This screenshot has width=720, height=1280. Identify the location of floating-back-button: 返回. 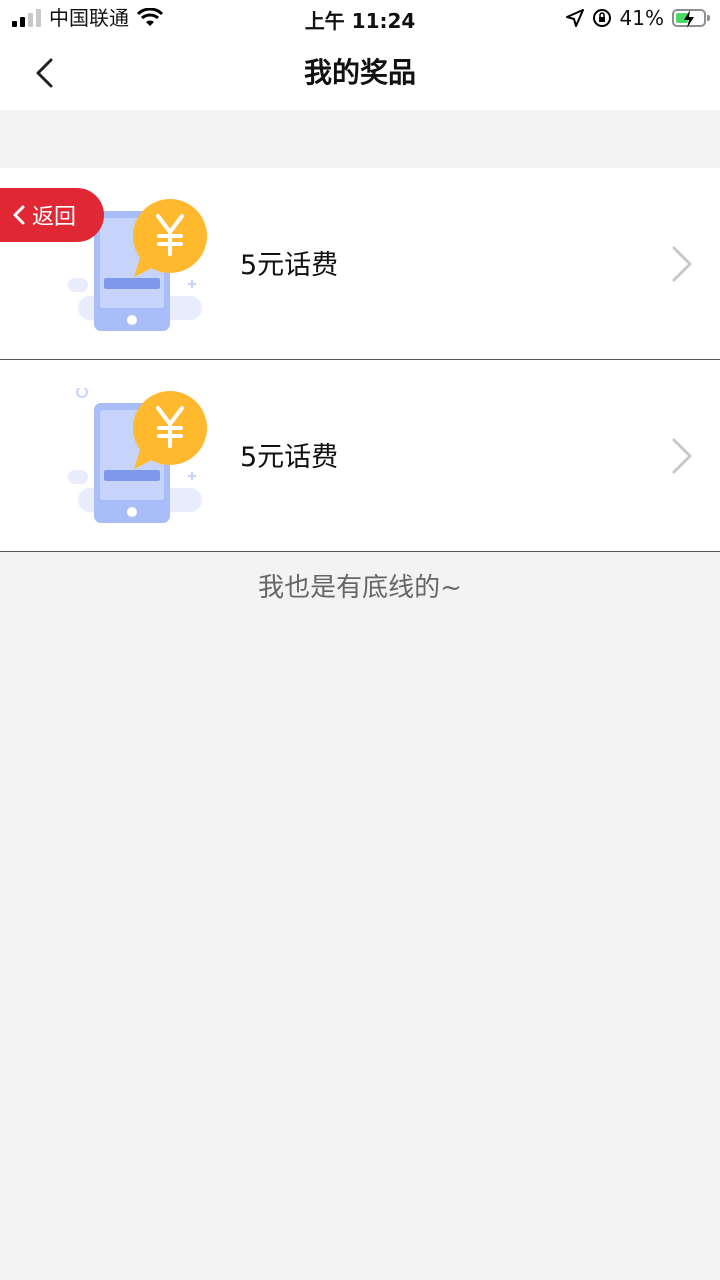
(52, 215).